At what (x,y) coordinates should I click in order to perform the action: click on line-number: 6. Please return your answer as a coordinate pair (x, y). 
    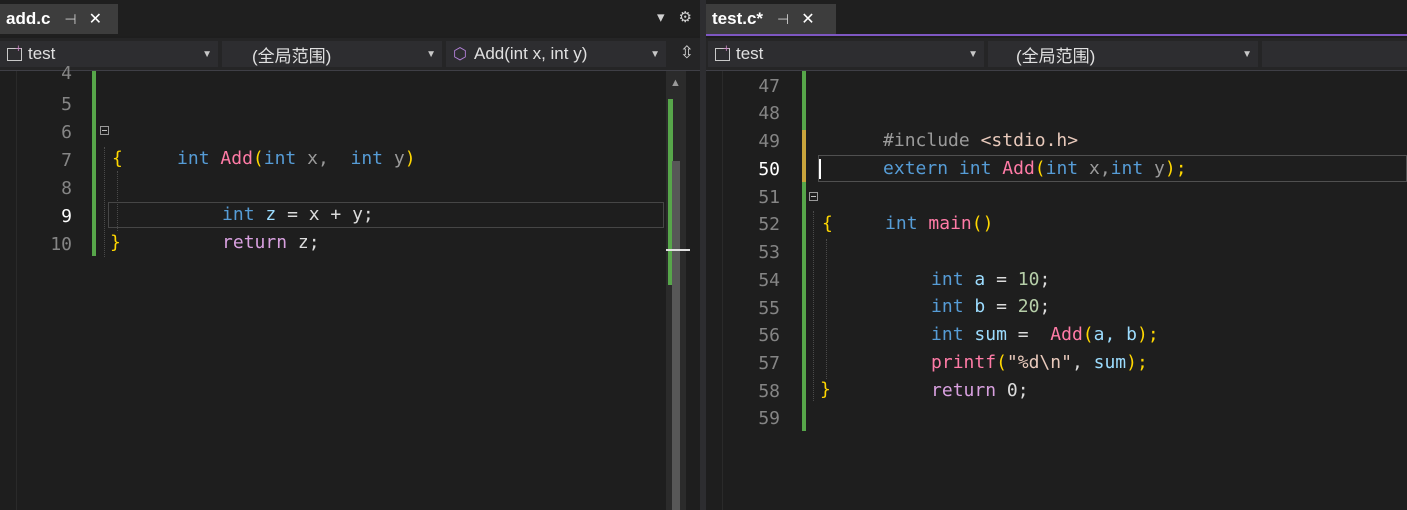
    Looking at the image, I should click on (66, 132).